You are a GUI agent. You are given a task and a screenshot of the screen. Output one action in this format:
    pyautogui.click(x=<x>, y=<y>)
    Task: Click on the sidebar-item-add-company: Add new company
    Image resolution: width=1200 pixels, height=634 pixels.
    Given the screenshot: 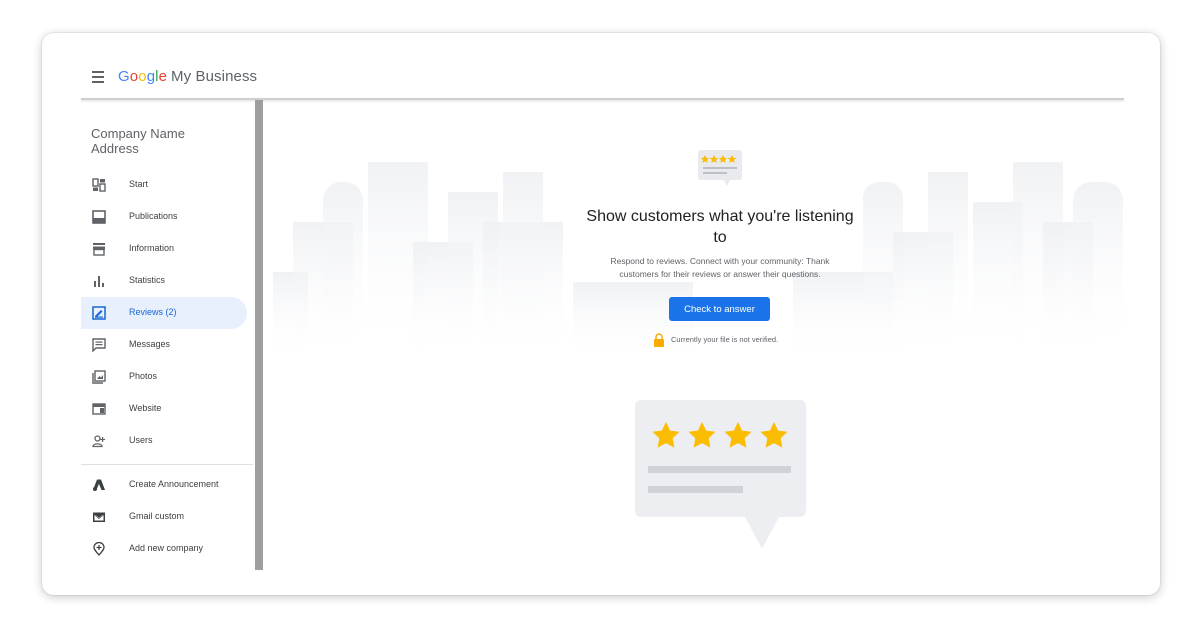 What is the action you would take?
    pyautogui.click(x=164, y=549)
    